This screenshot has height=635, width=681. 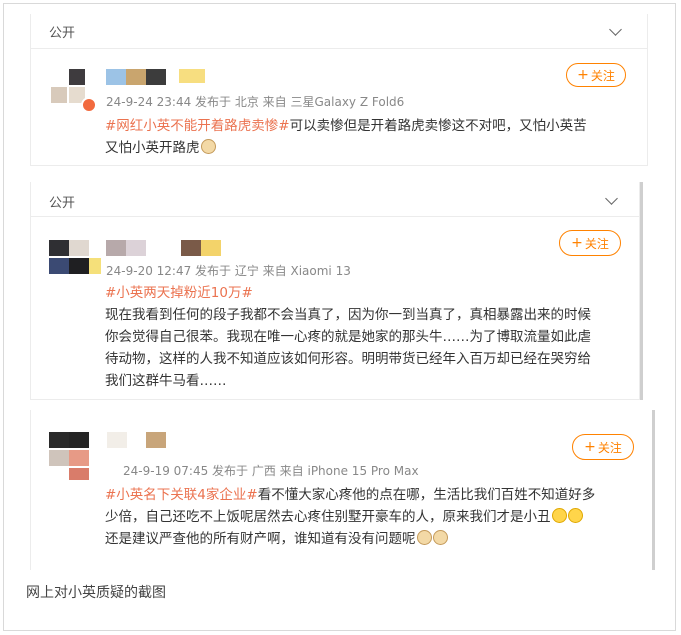 What do you see at coordinates (96, 593) in the screenshot?
I see `image-caption: 网上对小英质疑的截图` at bounding box center [96, 593].